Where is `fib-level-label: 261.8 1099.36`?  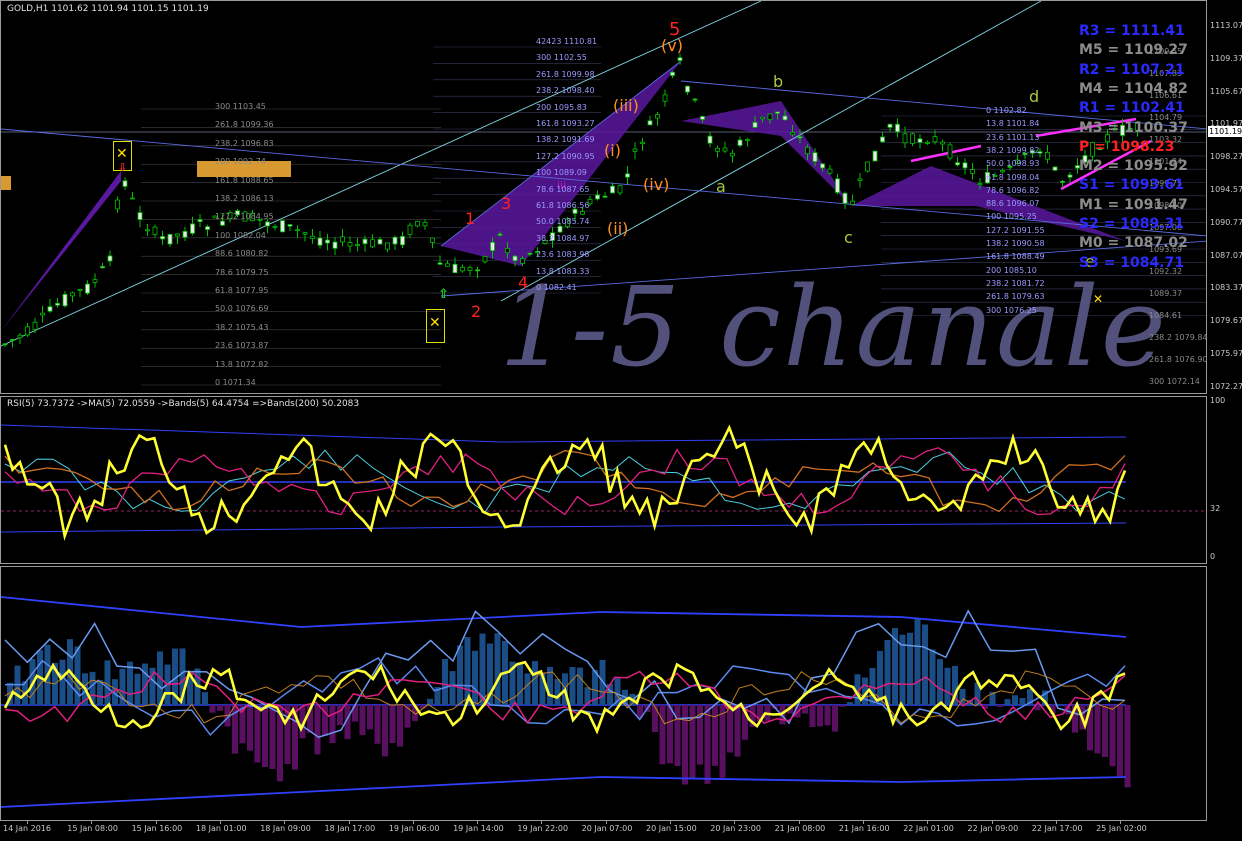
fib-level-label: 261.8 1099.36 is located at coordinates (244, 125).